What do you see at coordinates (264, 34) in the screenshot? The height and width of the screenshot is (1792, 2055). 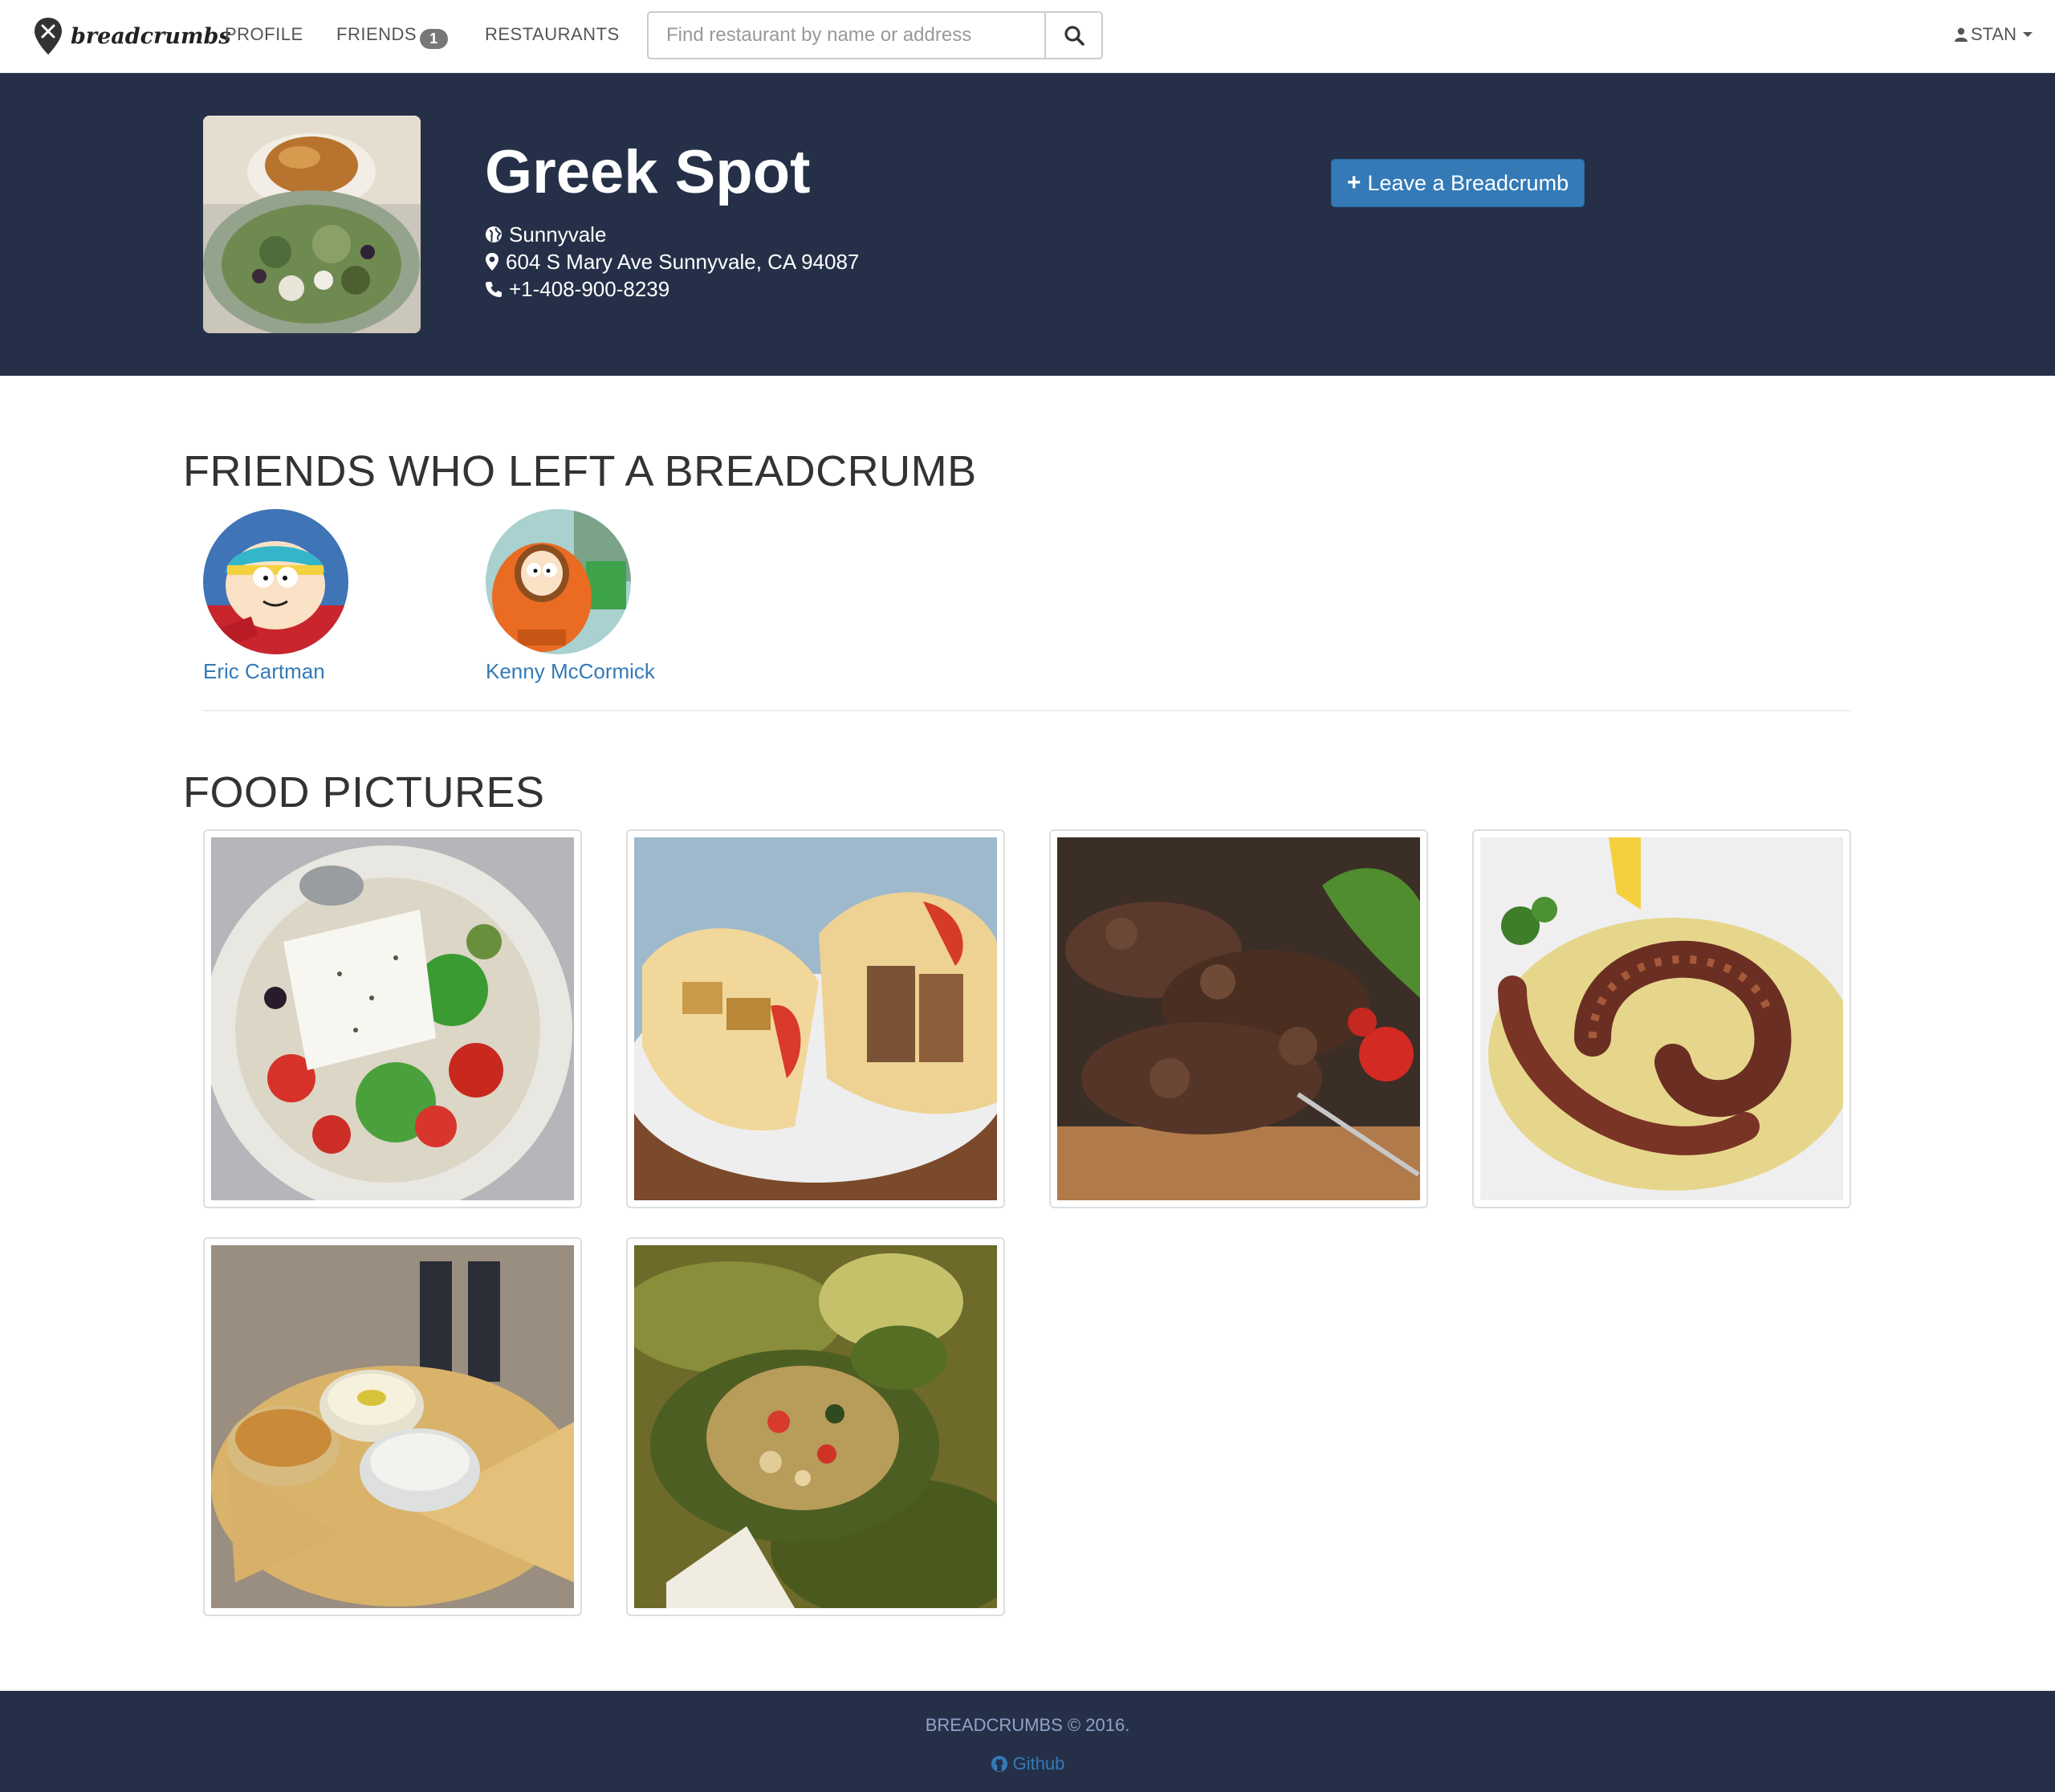 I see `nav-profile: PROFILE` at bounding box center [264, 34].